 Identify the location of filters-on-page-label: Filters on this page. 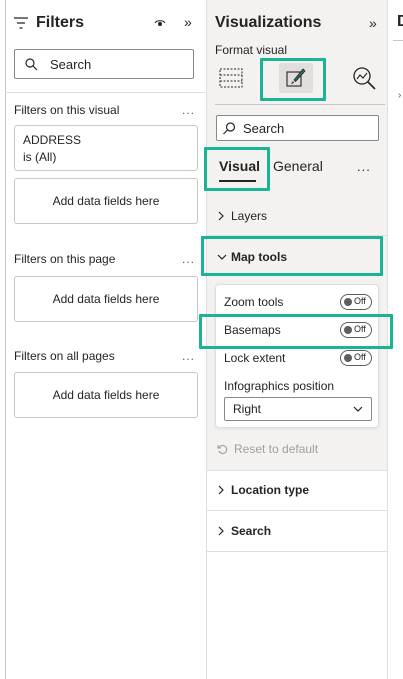
(65, 259).